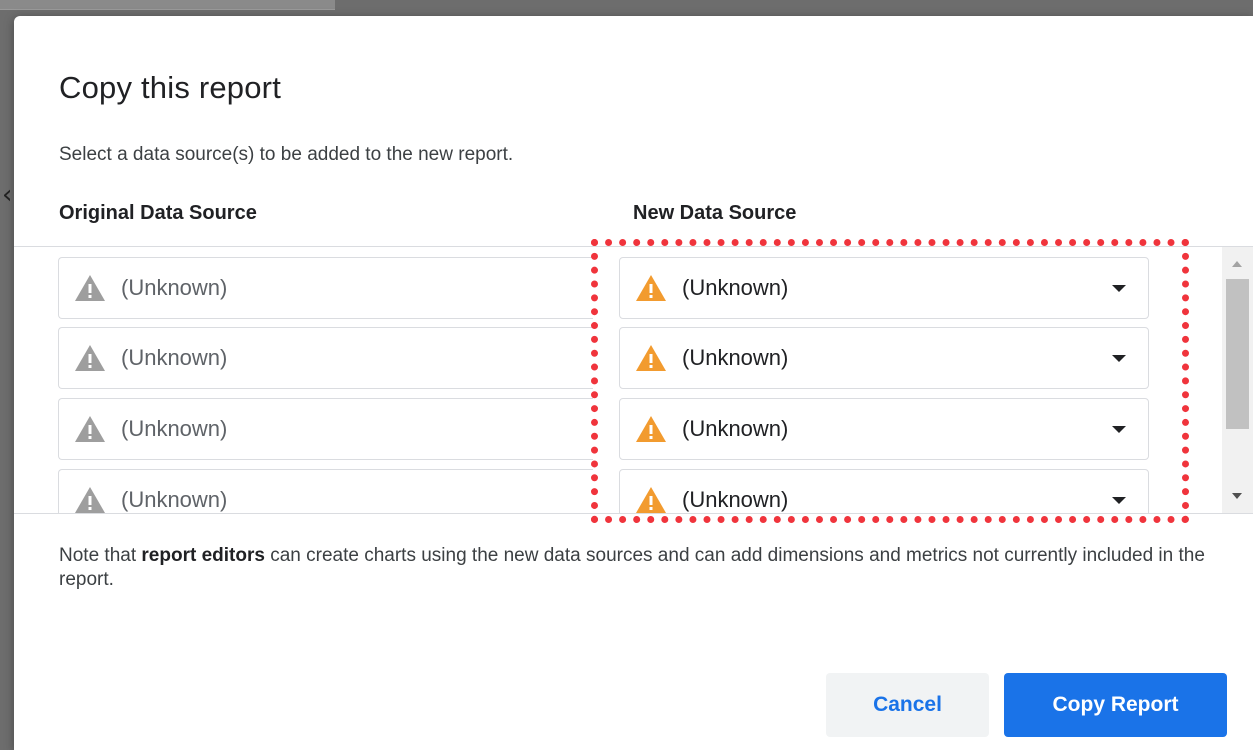 The width and height of the screenshot is (1253, 750). What do you see at coordinates (158, 213) in the screenshot?
I see `original-data-source-header: Original Data Source` at bounding box center [158, 213].